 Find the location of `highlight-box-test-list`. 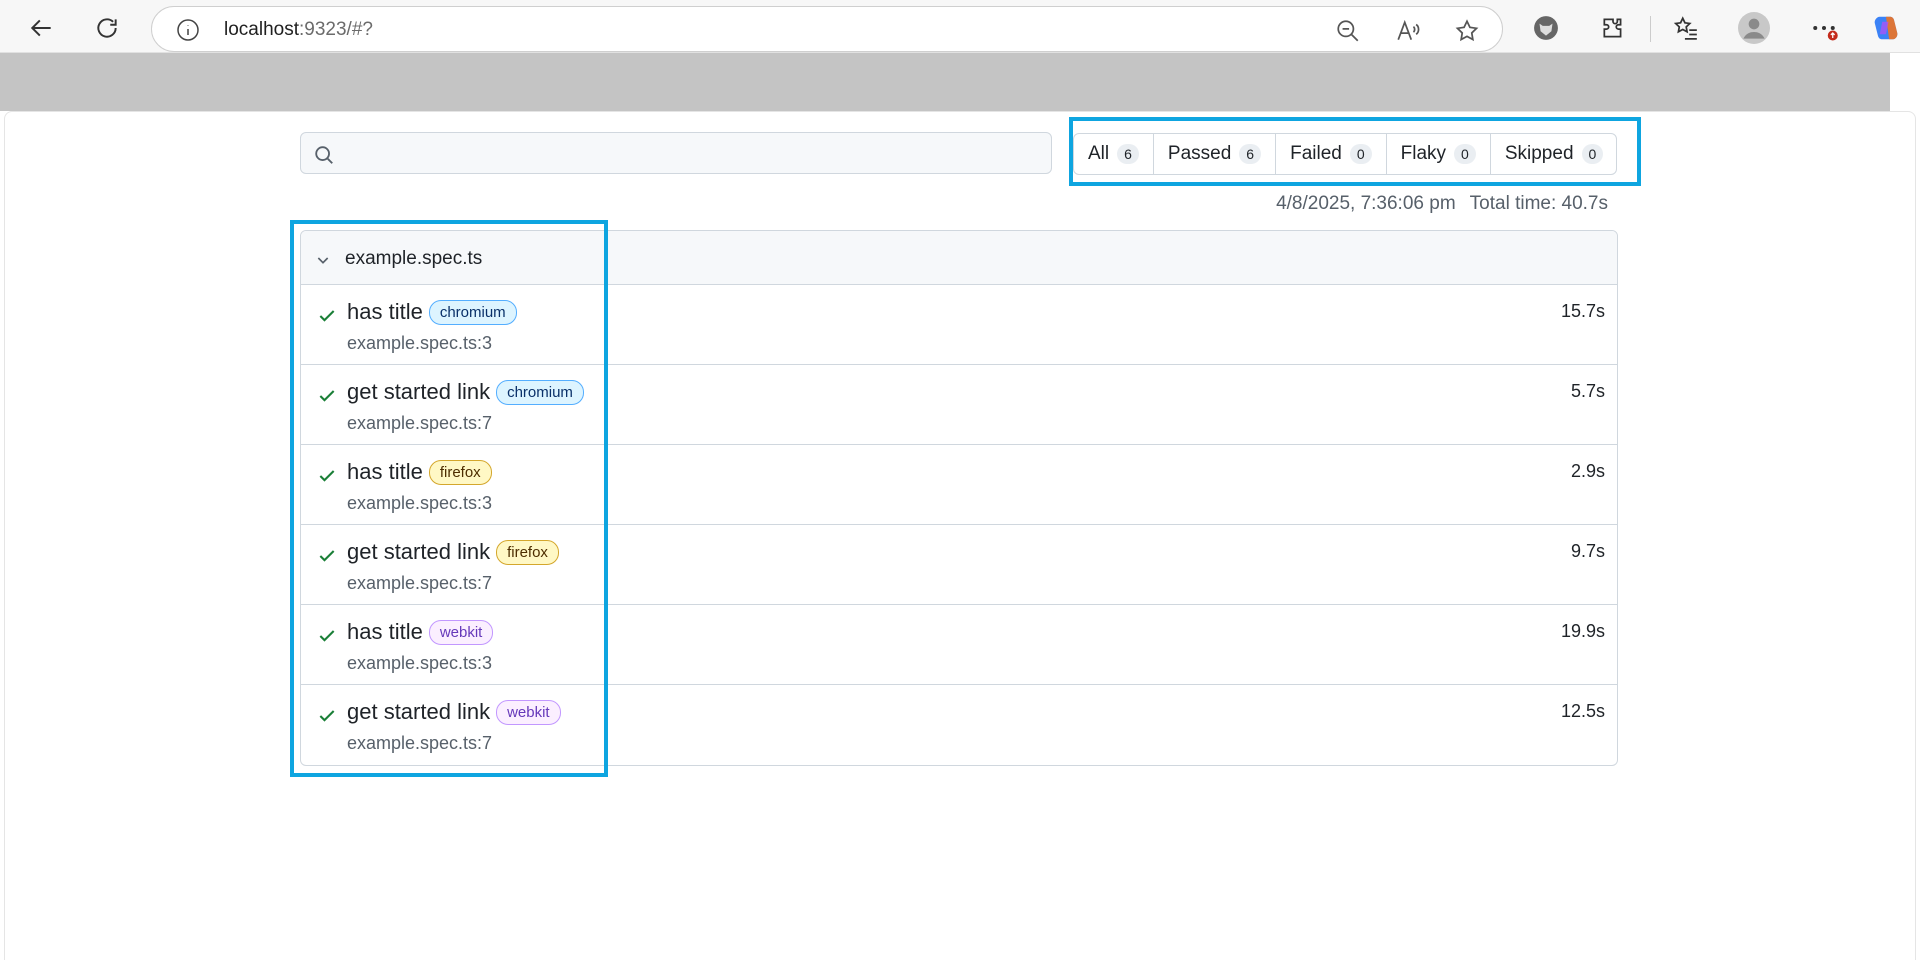

highlight-box-test-list is located at coordinates (449, 498).